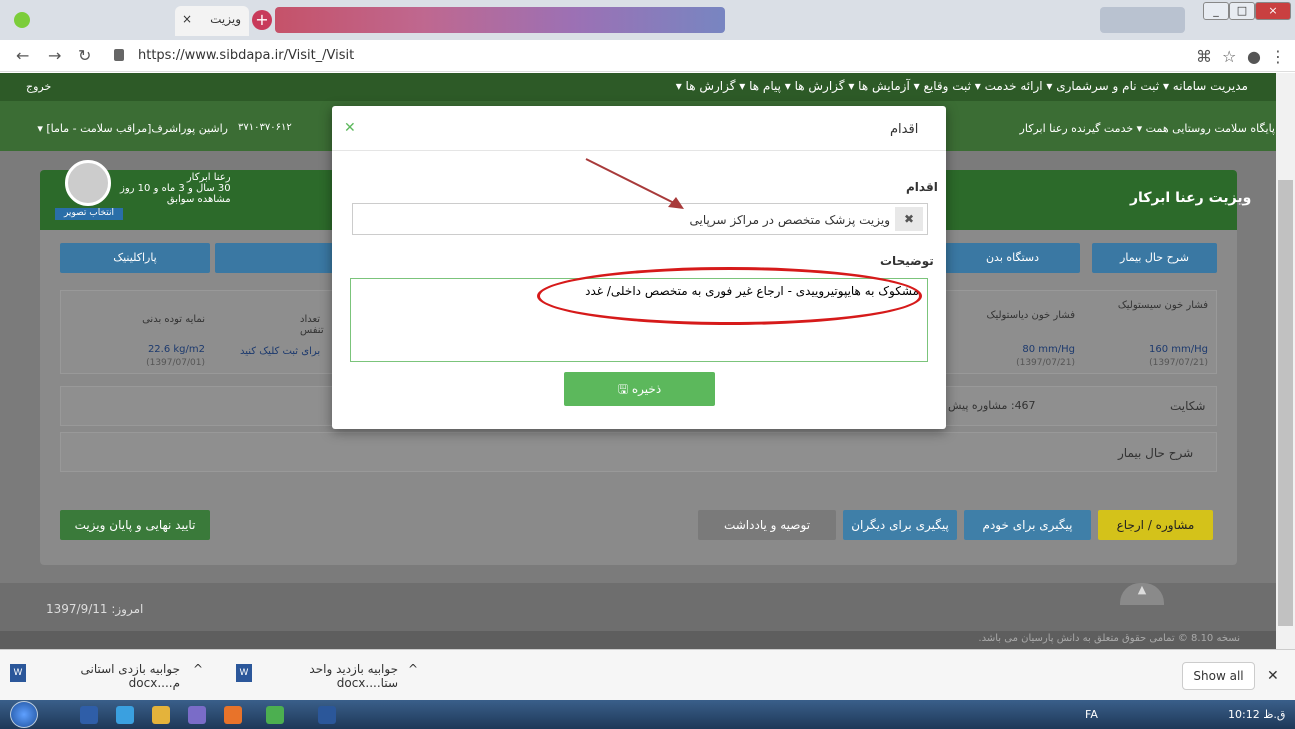  What do you see at coordinates (1188, 406) in the screenshot?
I see `complaint-label: شکایت` at bounding box center [1188, 406].